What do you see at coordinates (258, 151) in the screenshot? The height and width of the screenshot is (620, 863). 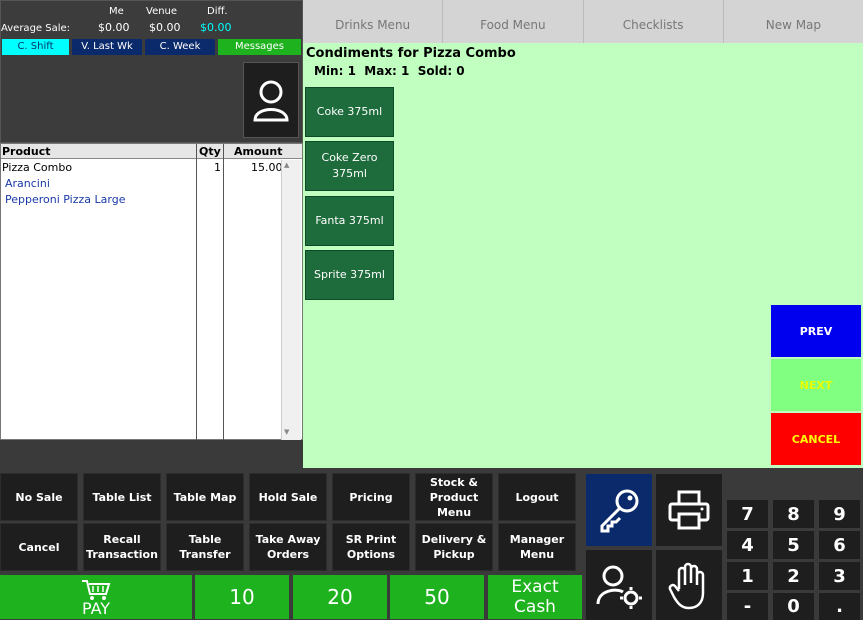 I see `header-amount: Amount` at bounding box center [258, 151].